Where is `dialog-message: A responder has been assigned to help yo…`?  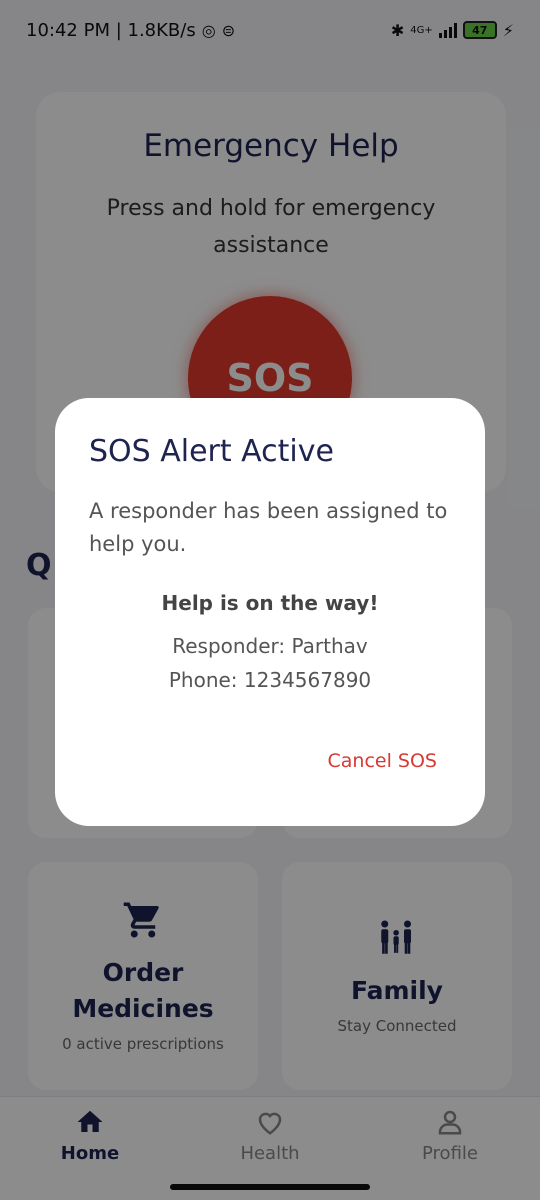 dialog-message: A responder has been assigned to help yo… is located at coordinates (268, 527).